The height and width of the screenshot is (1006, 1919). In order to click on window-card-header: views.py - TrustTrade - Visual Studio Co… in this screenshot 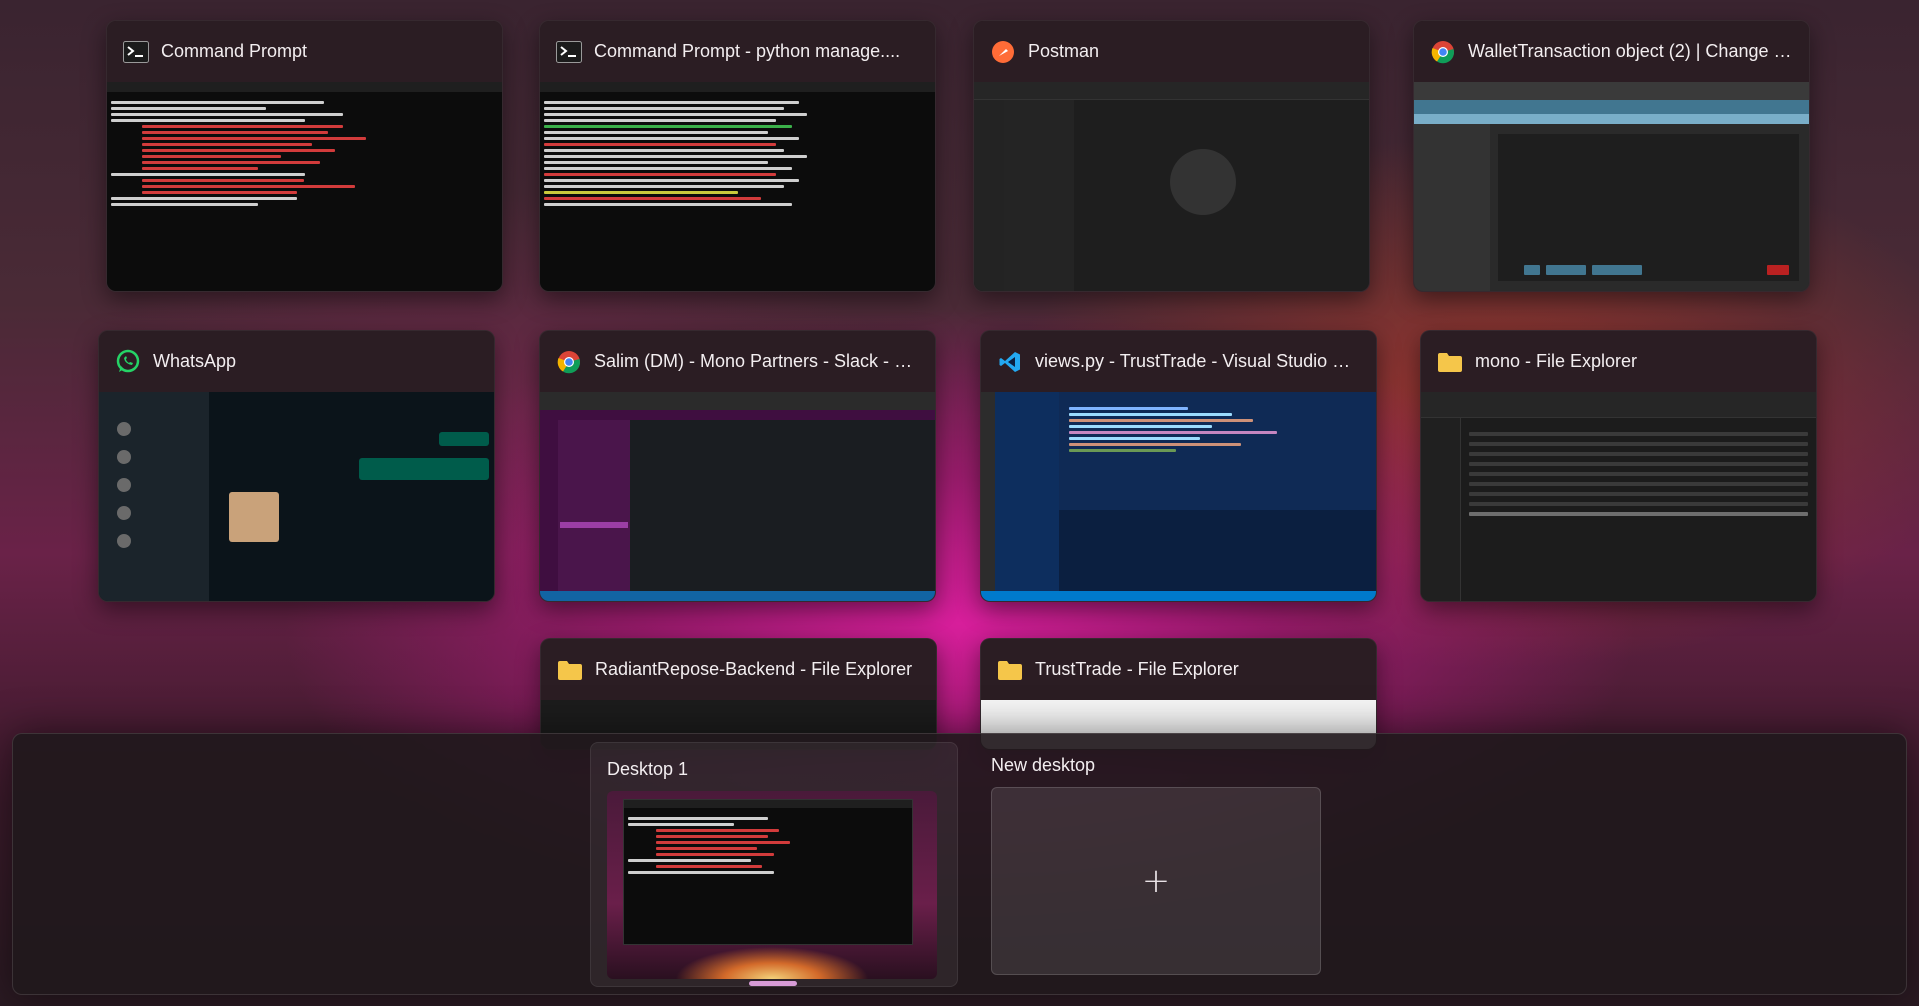, I will do `click(1178, 361)`.